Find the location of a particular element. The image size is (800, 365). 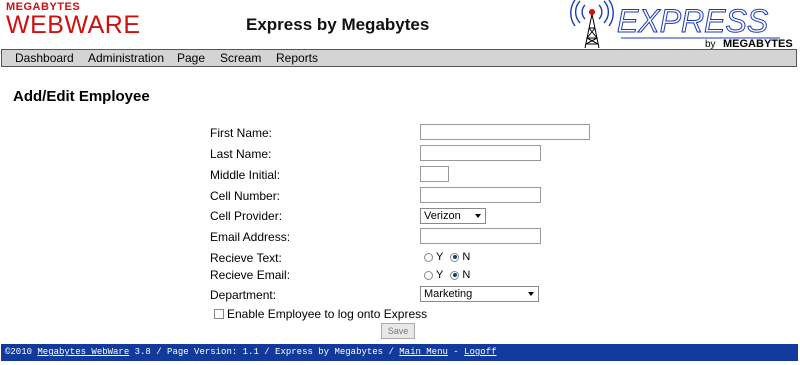

receive-text-no-radio is located at coordinates (455, 257).